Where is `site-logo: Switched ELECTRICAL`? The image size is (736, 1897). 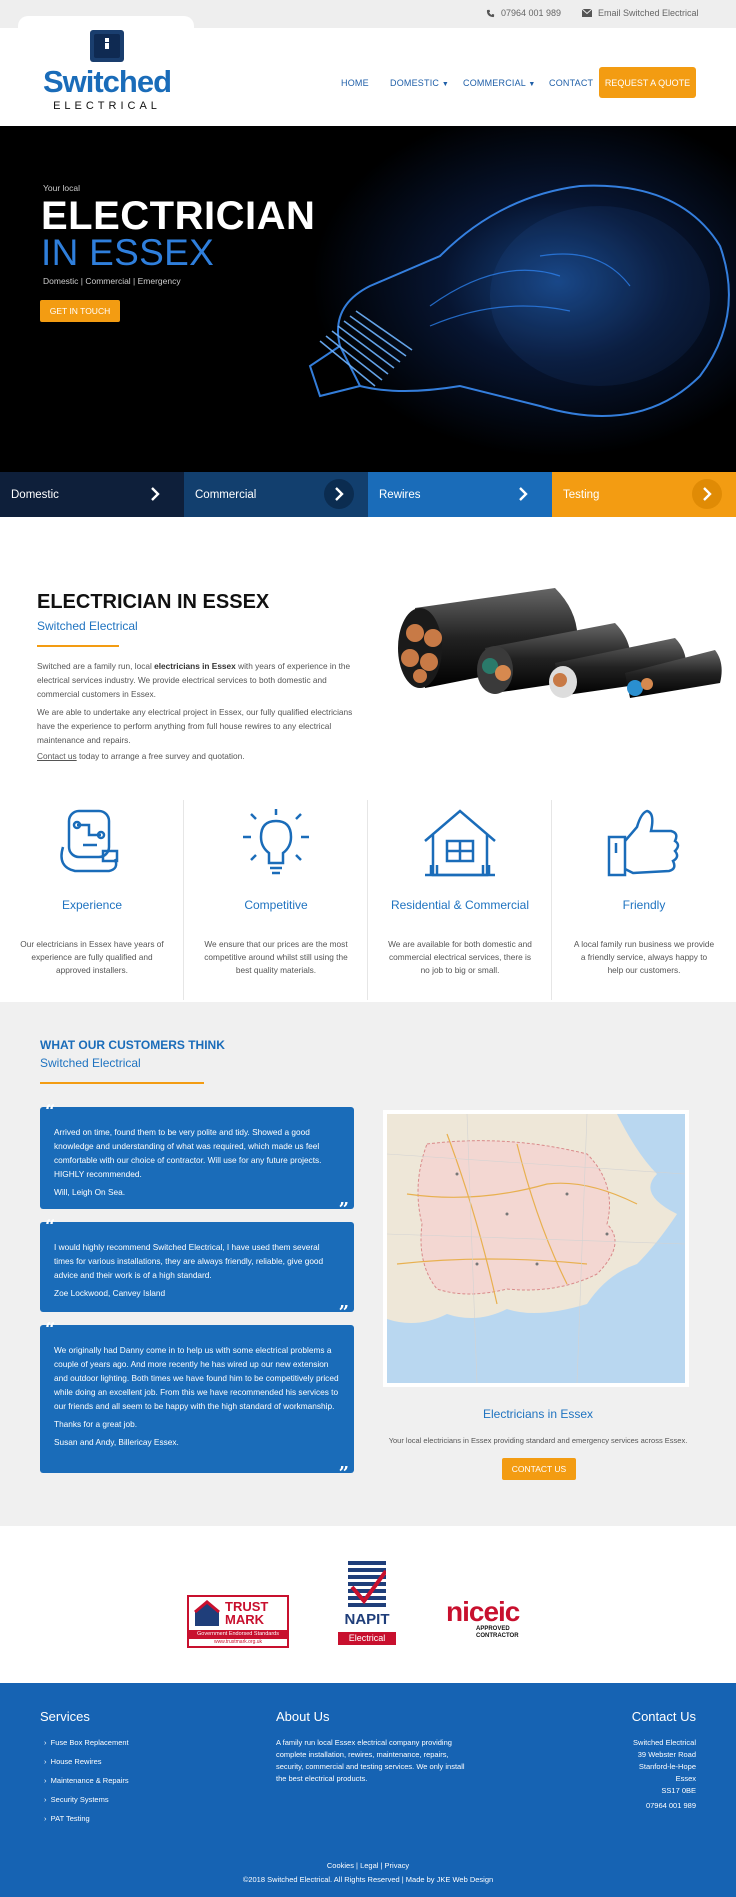
site-logo: Switched ELECTRICAL is located at coordinates (107, 72).